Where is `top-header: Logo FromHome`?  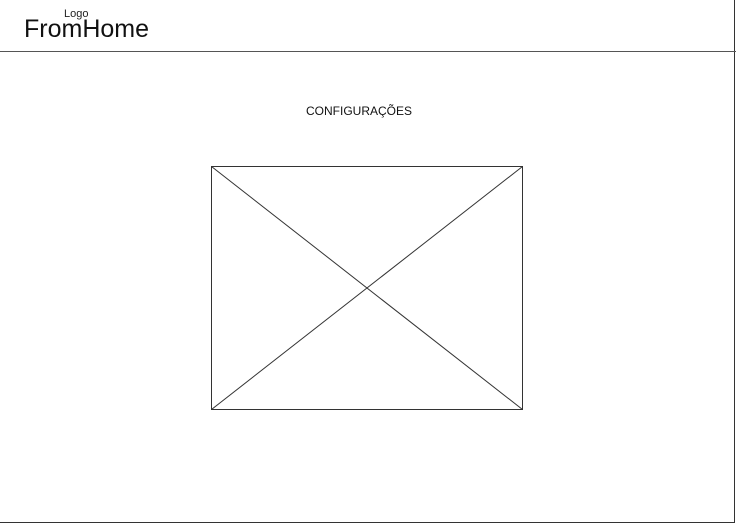 top-header: Logo FromHome is located at coordinates (368, 26).